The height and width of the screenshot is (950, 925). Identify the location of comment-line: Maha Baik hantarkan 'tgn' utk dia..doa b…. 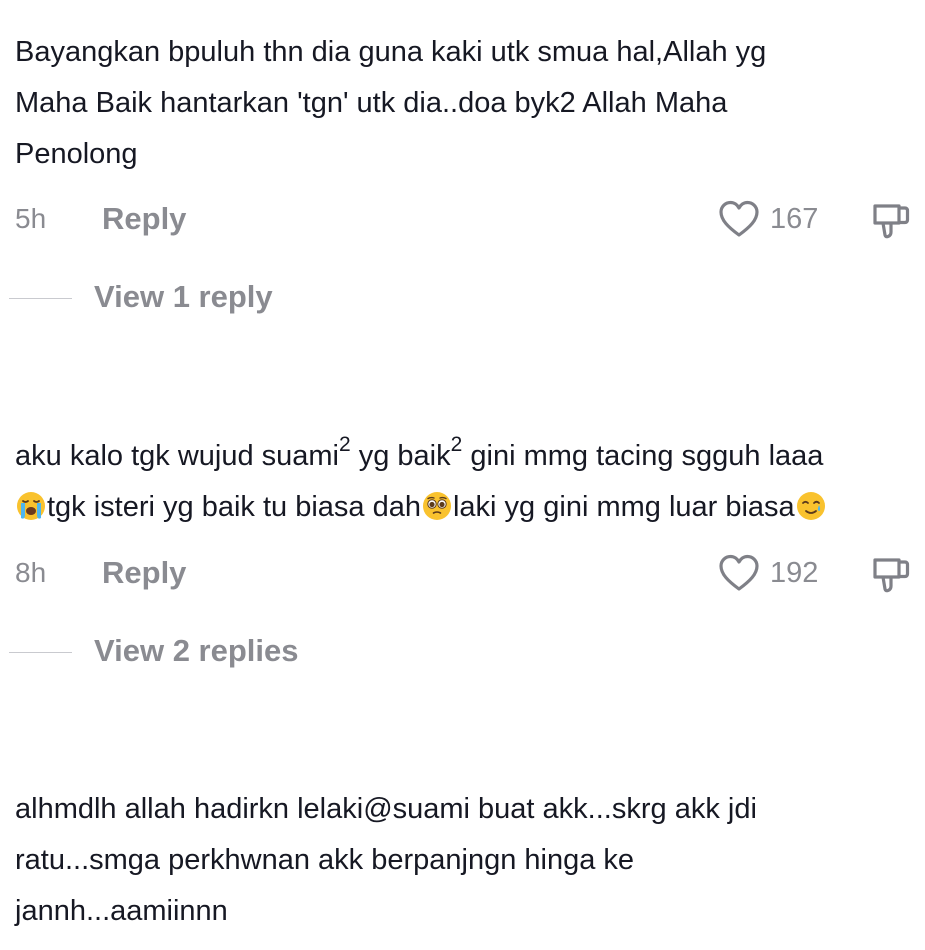
(371, 103).